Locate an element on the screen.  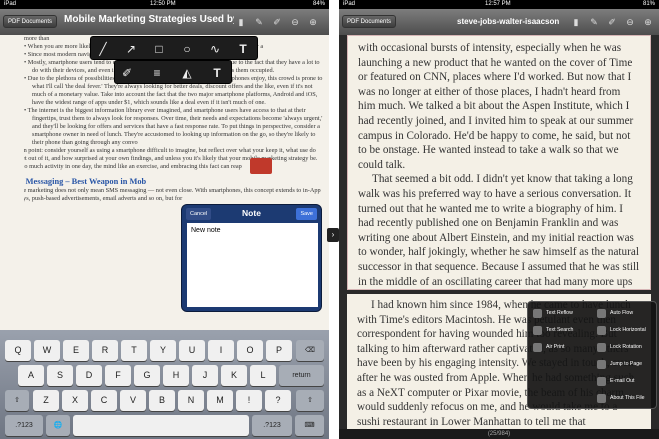
text-reflow-icon is located at coordinates (537, 313).